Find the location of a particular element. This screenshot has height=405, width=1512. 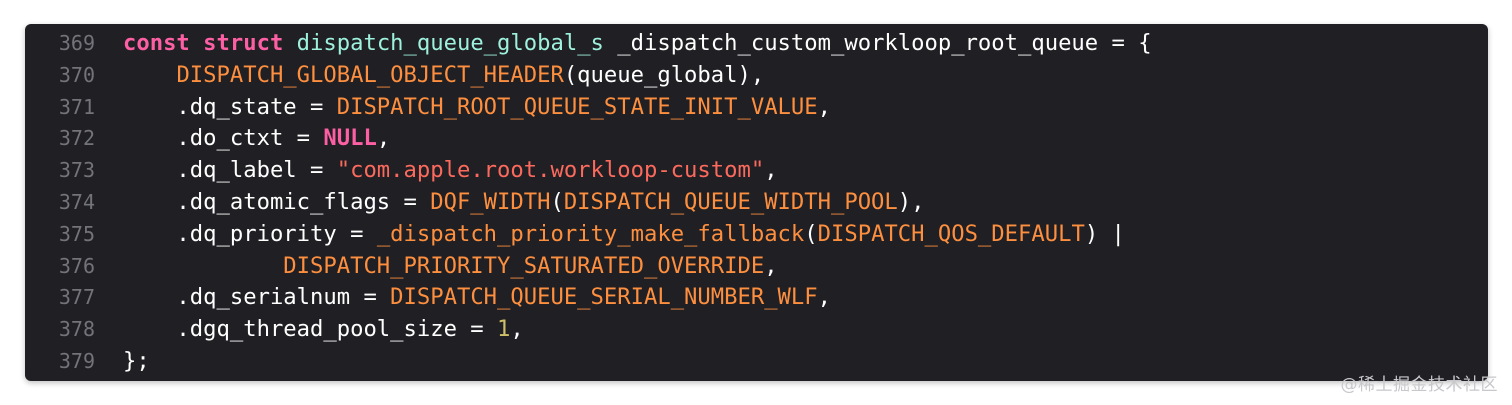

code-token-type: dispatch_queue_global_s is located at coordinates (450, 43).